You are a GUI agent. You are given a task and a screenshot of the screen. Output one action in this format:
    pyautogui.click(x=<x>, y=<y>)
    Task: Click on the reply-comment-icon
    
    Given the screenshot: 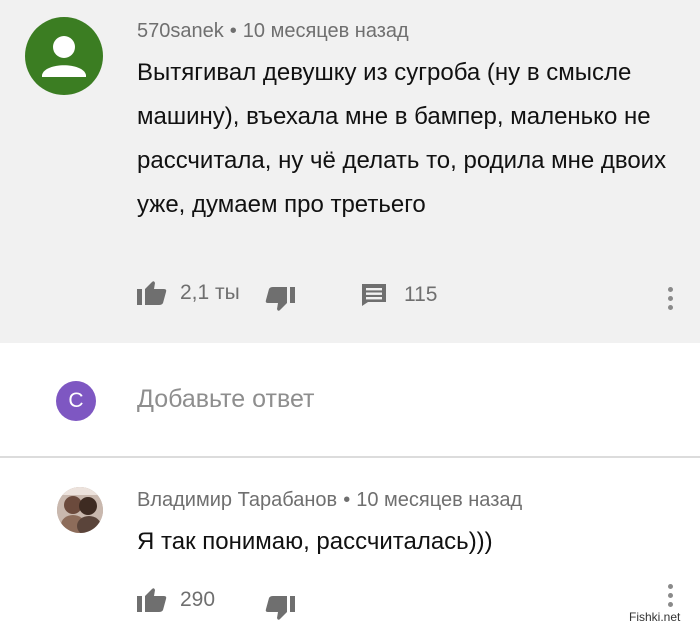 What is the action you would take?
    pyautogui.click(x=374, y=295)
    